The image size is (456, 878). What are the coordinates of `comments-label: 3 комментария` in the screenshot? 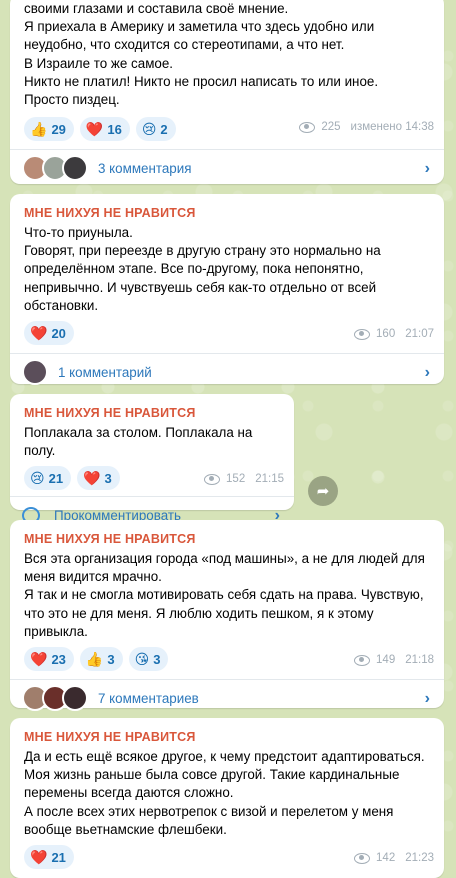 It's located at (145, 168).